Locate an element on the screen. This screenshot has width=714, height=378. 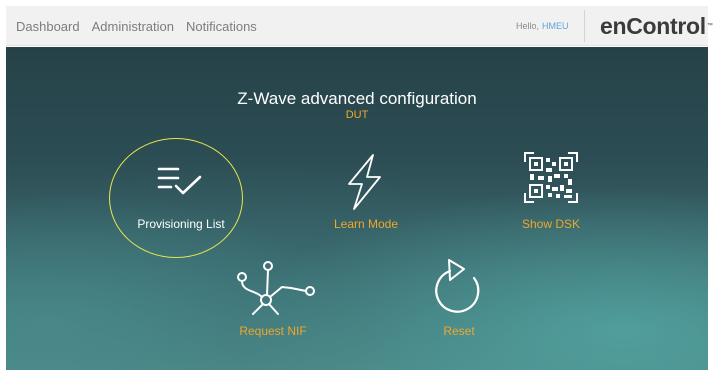
device-name: DUT is located at coordinates (357, 115).